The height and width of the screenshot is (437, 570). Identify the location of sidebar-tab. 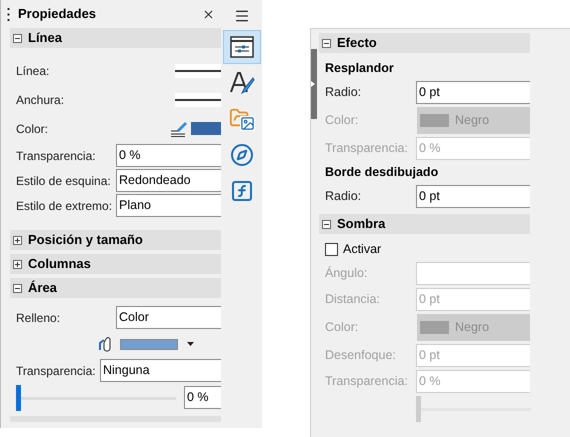
(241, 47).